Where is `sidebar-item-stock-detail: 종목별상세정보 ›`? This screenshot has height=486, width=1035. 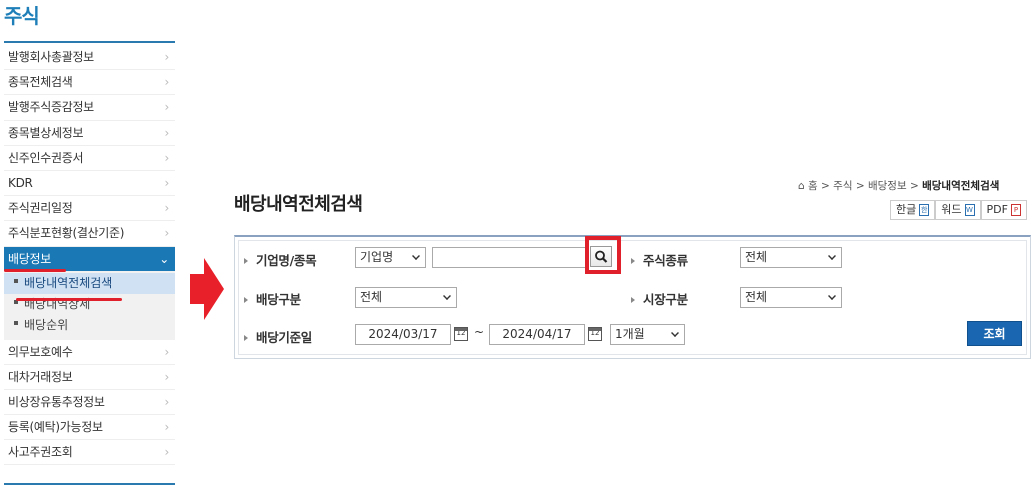 sidebar-item-stock-detail: 종목별상세정보 › is located at coordinates (89, 133).